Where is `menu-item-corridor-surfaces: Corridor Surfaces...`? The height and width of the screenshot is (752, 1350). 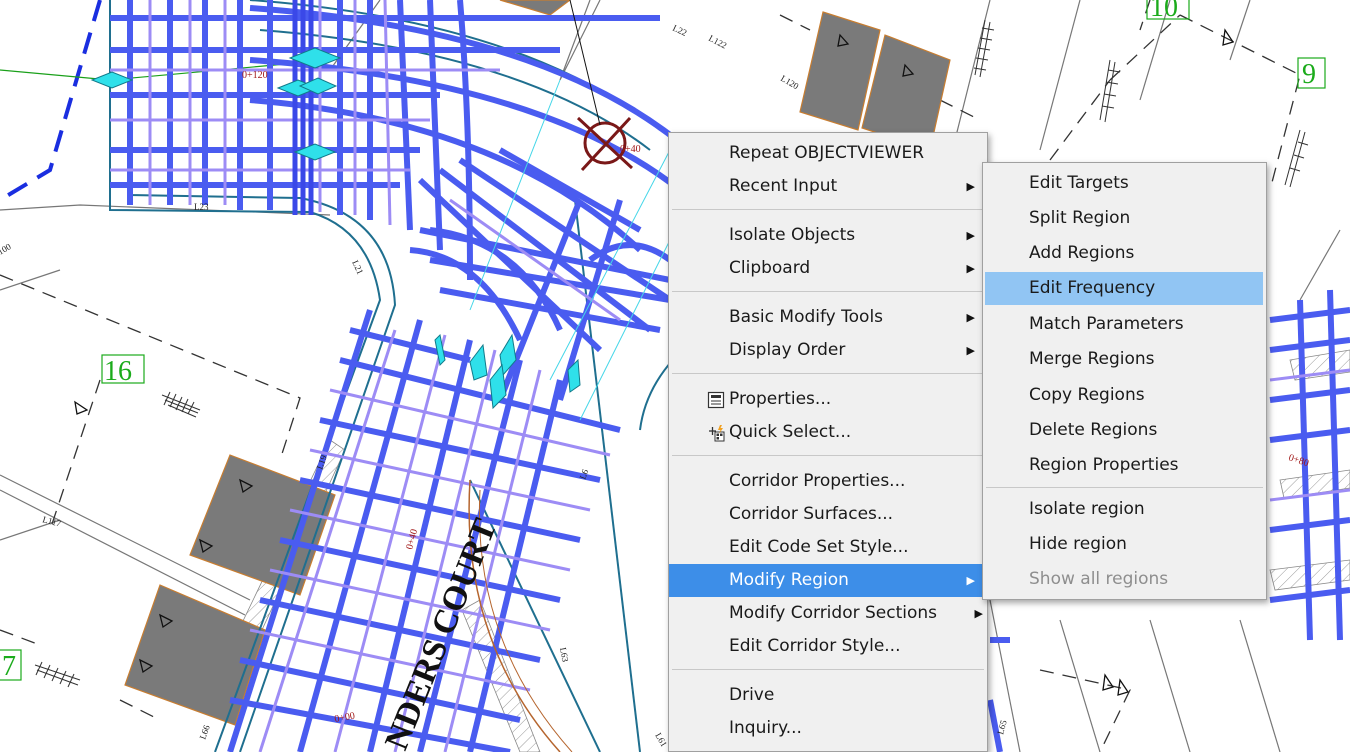 menu-item-corridor-surfaces: Corridor Surfaces... is located at coordinates (828, 514).